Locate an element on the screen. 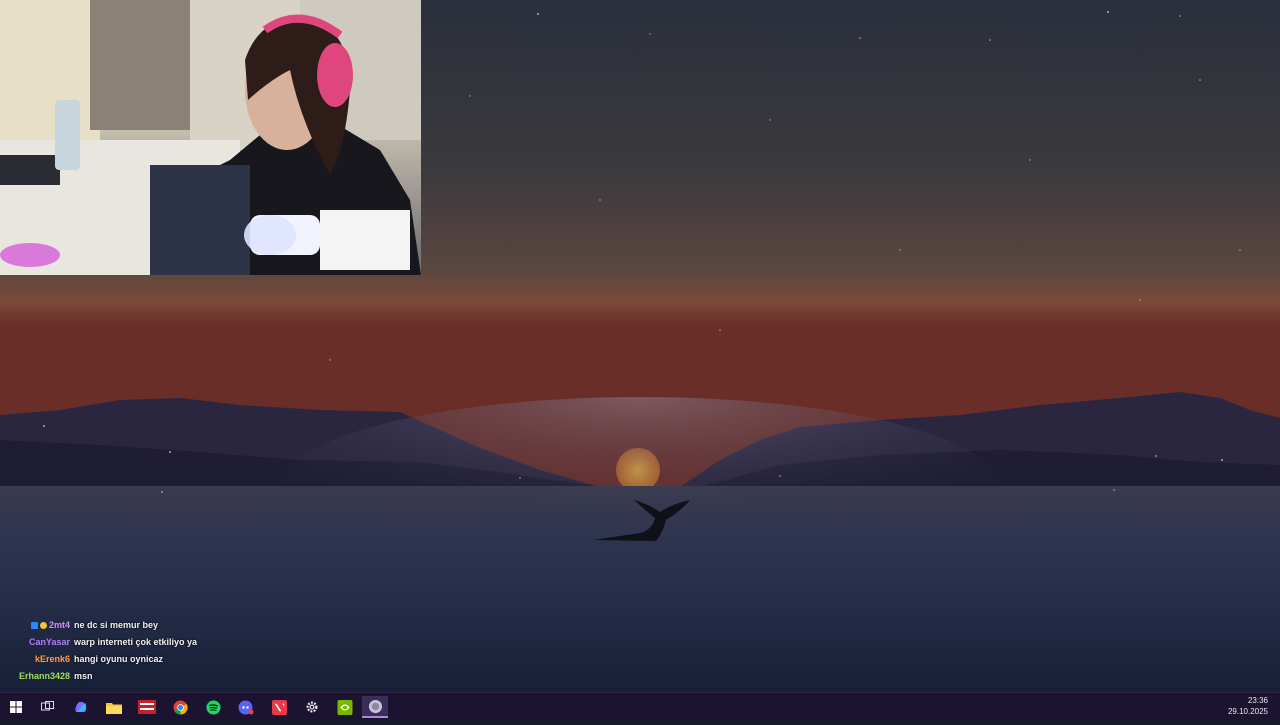 The width and height of the screenshot is (1280, 725). chrome-button is located at coordinates (180, 707).